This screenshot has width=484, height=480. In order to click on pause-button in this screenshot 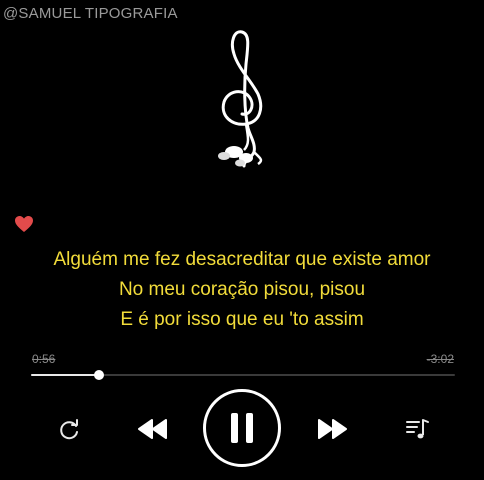, I will do `click(242, 428)`.